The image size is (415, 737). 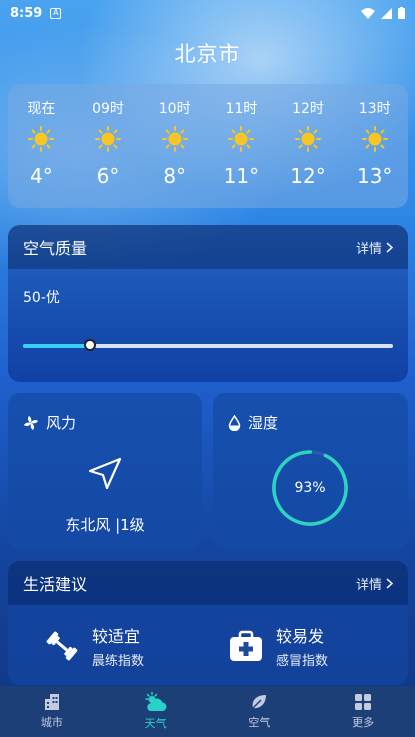 I want to click on life-item-subtitle: 感冒指数, so click(x=302, y=661).